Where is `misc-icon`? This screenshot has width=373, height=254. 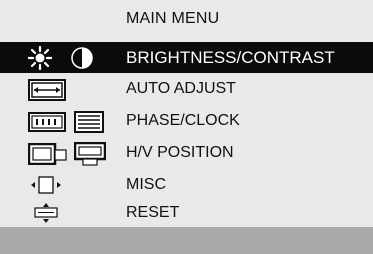
misc-icon is located at coordinates (46, 185).